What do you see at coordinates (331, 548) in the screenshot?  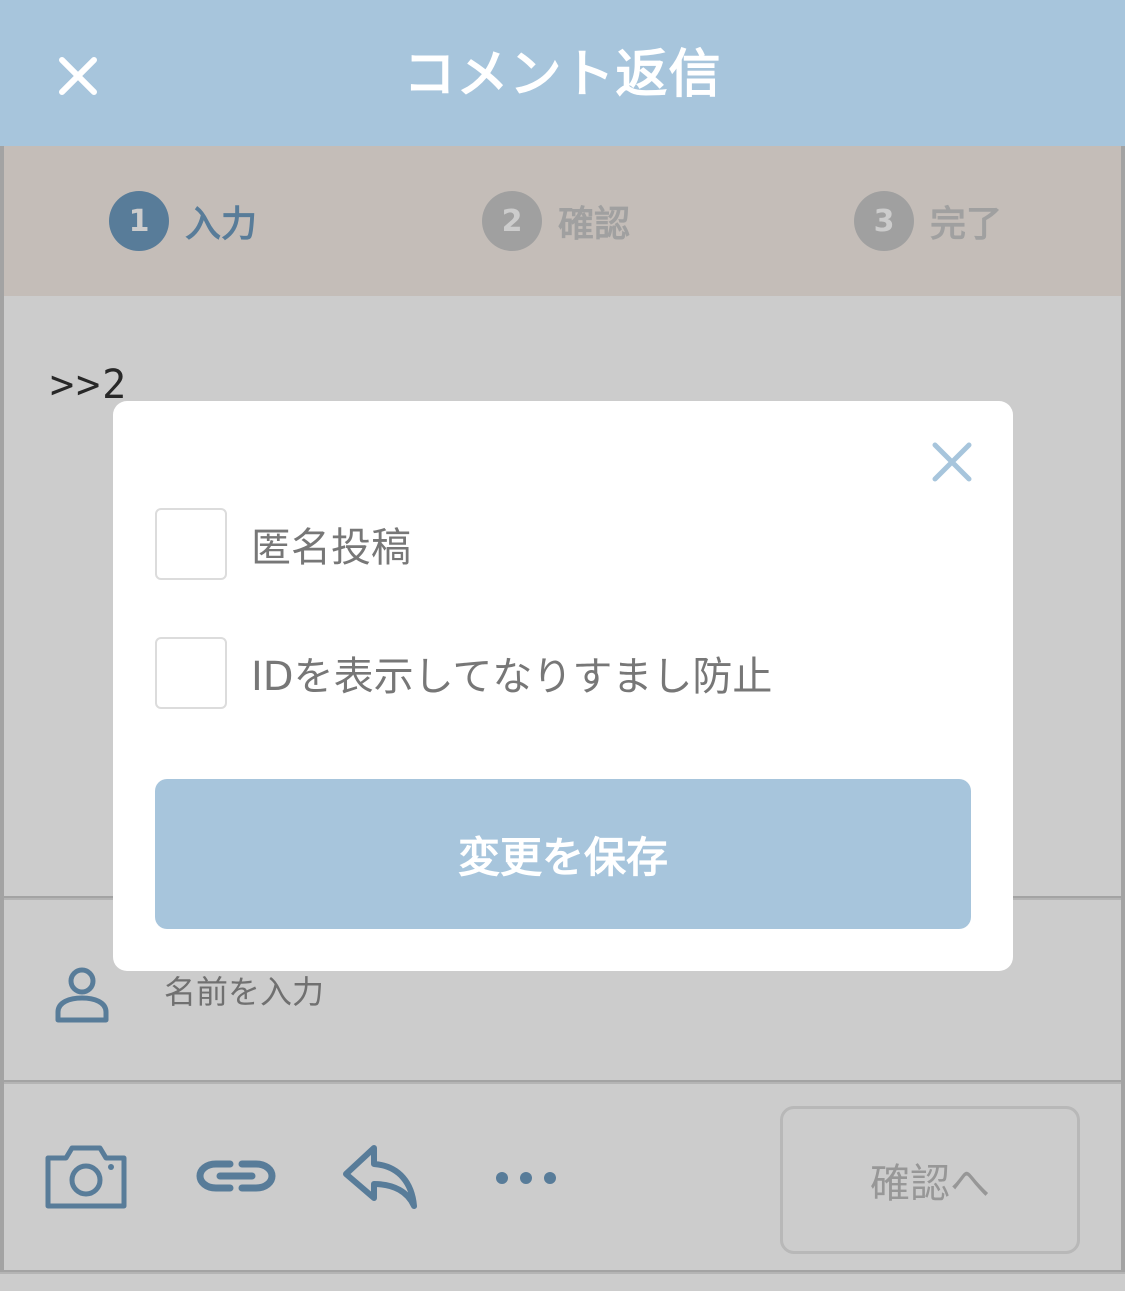 I see `anonymous-label: 匿名投稿` at bounding box center [331, 548].